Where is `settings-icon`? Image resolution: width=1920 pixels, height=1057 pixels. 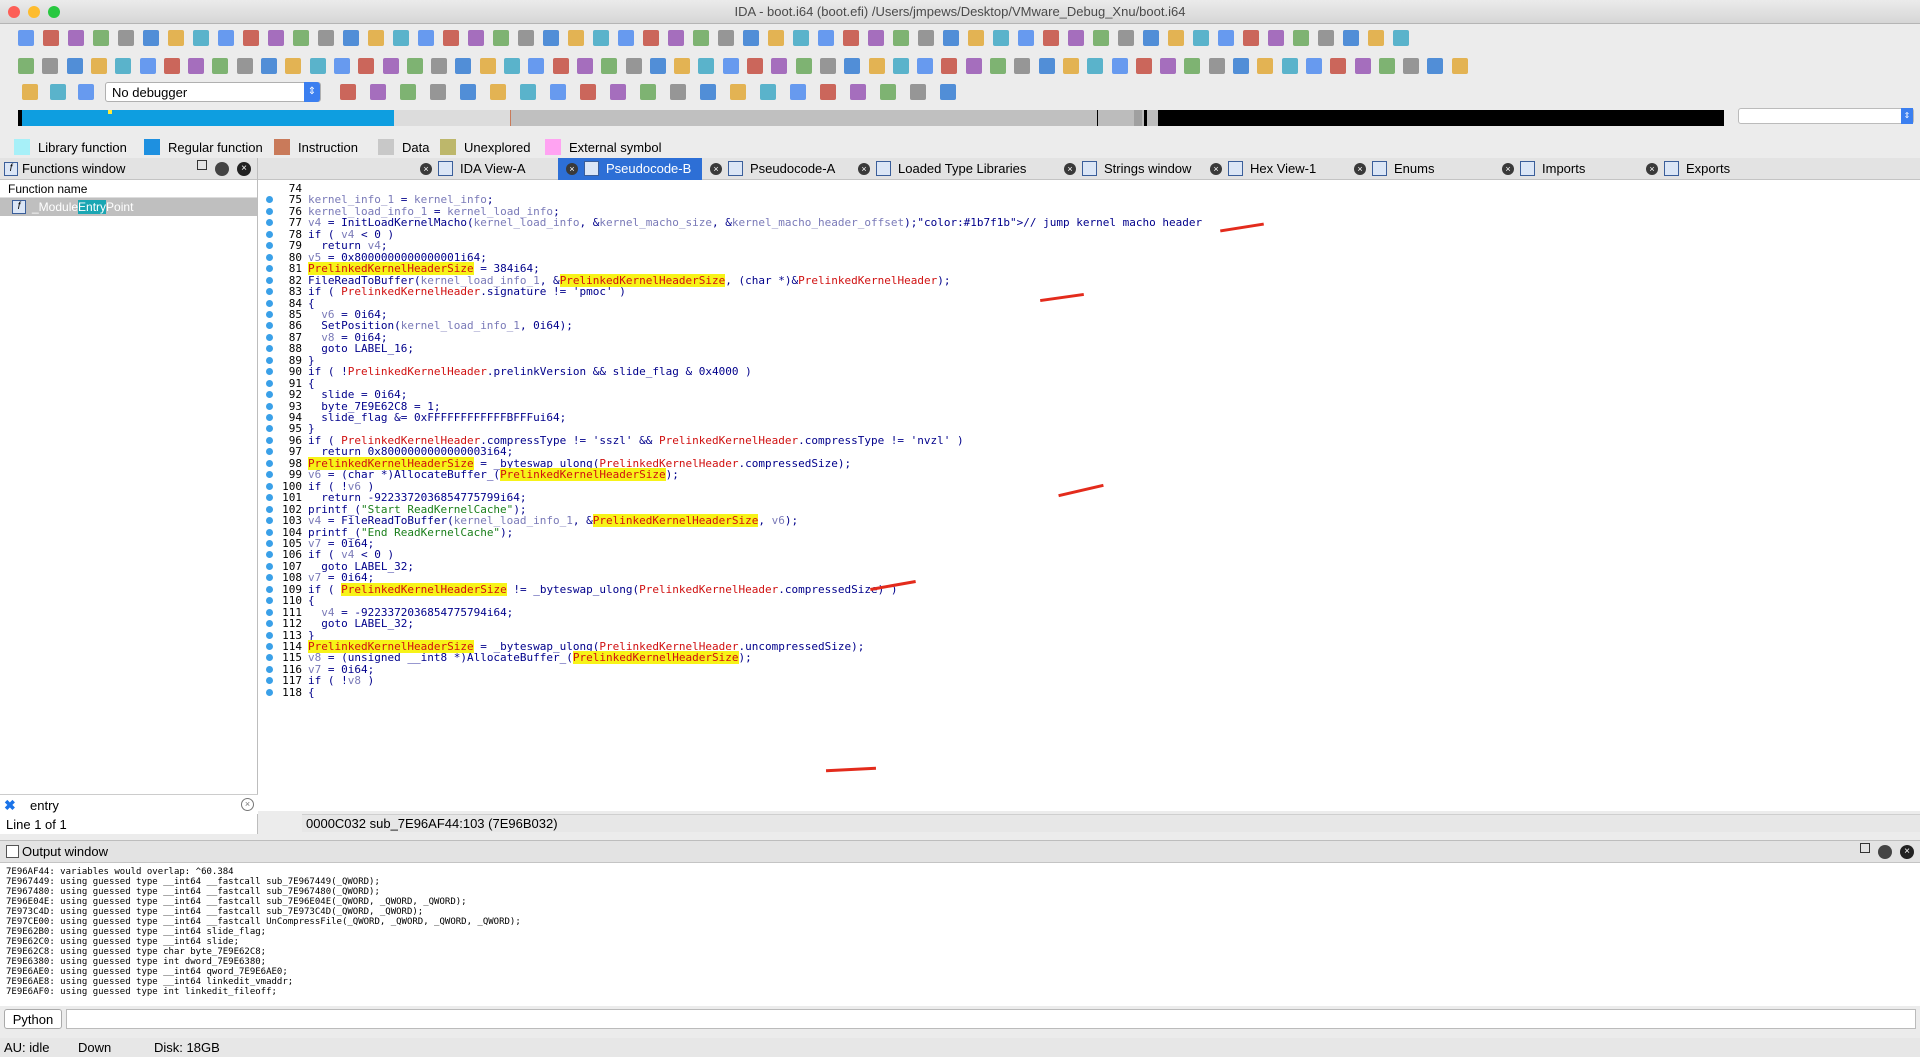 settings-icon is located at coordinates (1885, 852).